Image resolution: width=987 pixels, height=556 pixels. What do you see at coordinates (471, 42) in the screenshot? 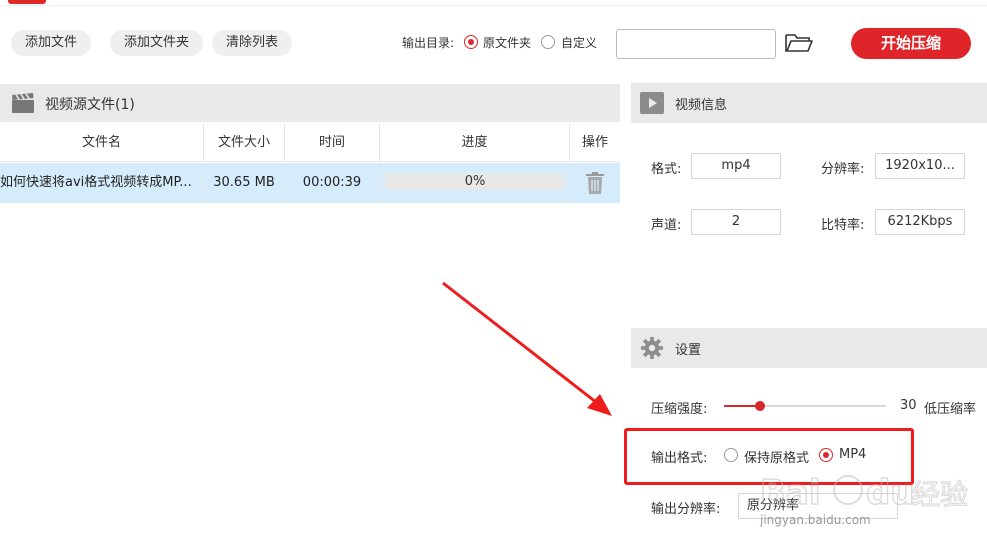
I see `output-original-radio` at bounding box center [471, 42].